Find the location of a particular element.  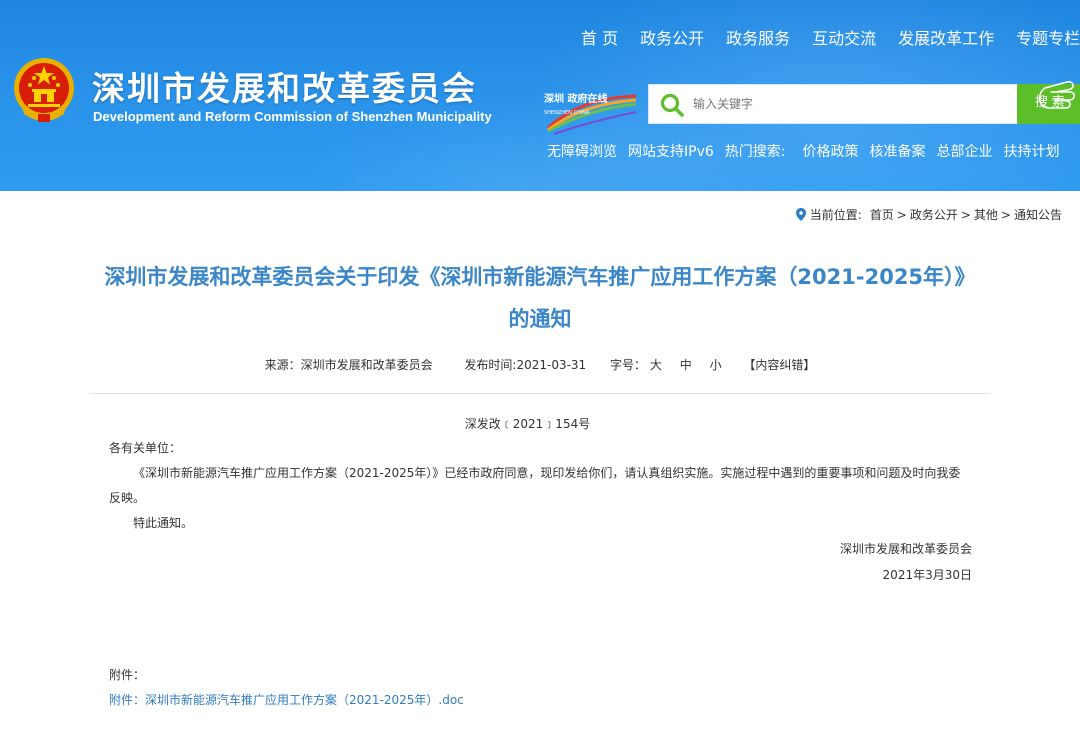

hot-search-support-plan: 扶持计划 is located at coordinates (1031, 152).